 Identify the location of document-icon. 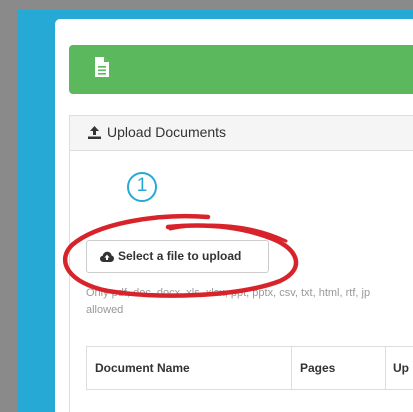
(102, 67).